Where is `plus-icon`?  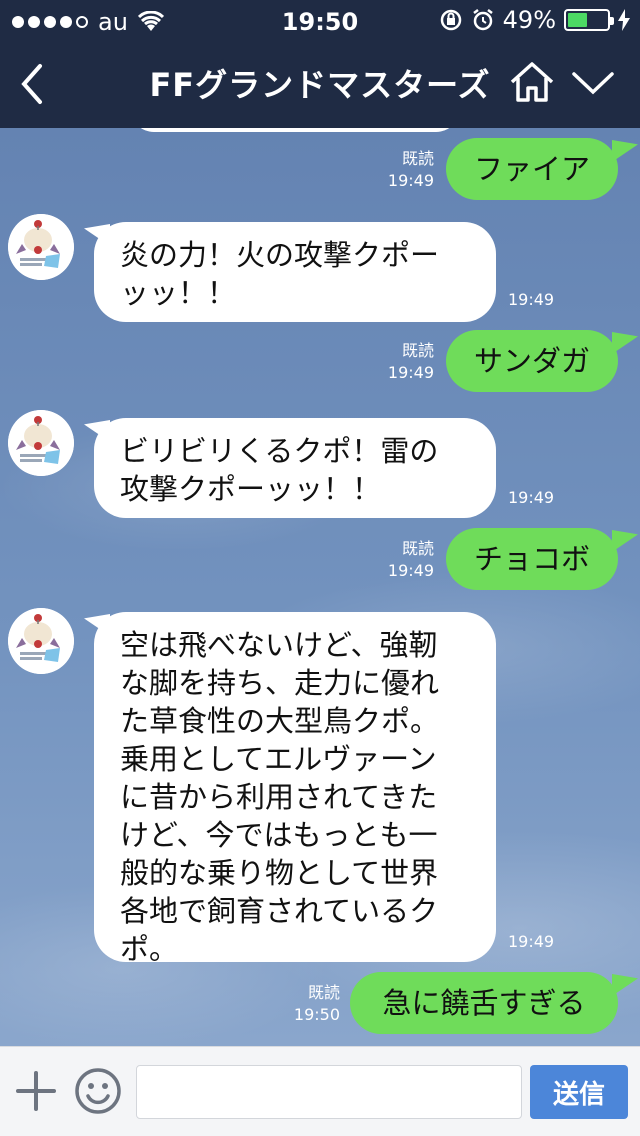
plus-icon is located at coordinates (36, 1091).